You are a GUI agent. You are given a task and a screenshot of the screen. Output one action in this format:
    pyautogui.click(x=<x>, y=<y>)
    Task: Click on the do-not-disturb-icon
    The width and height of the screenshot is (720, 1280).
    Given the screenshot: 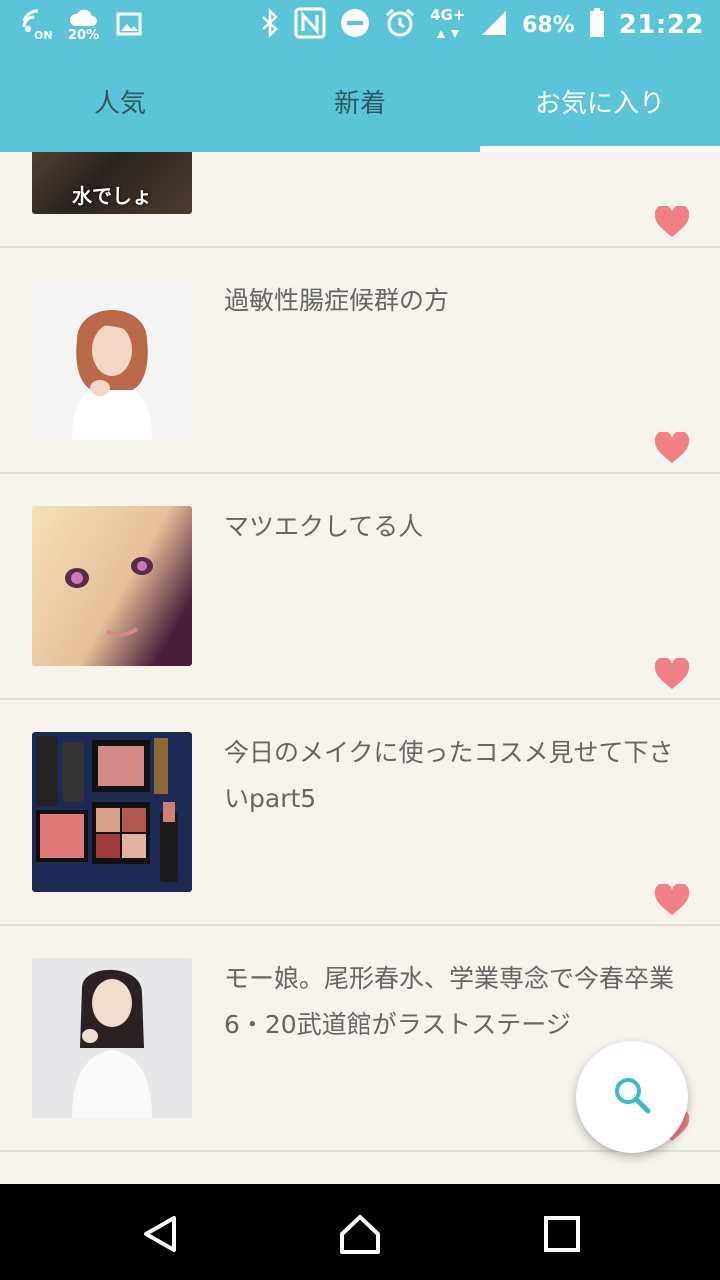 What is the action you would take?
    pyautogui.click(x=355, y=25)
    